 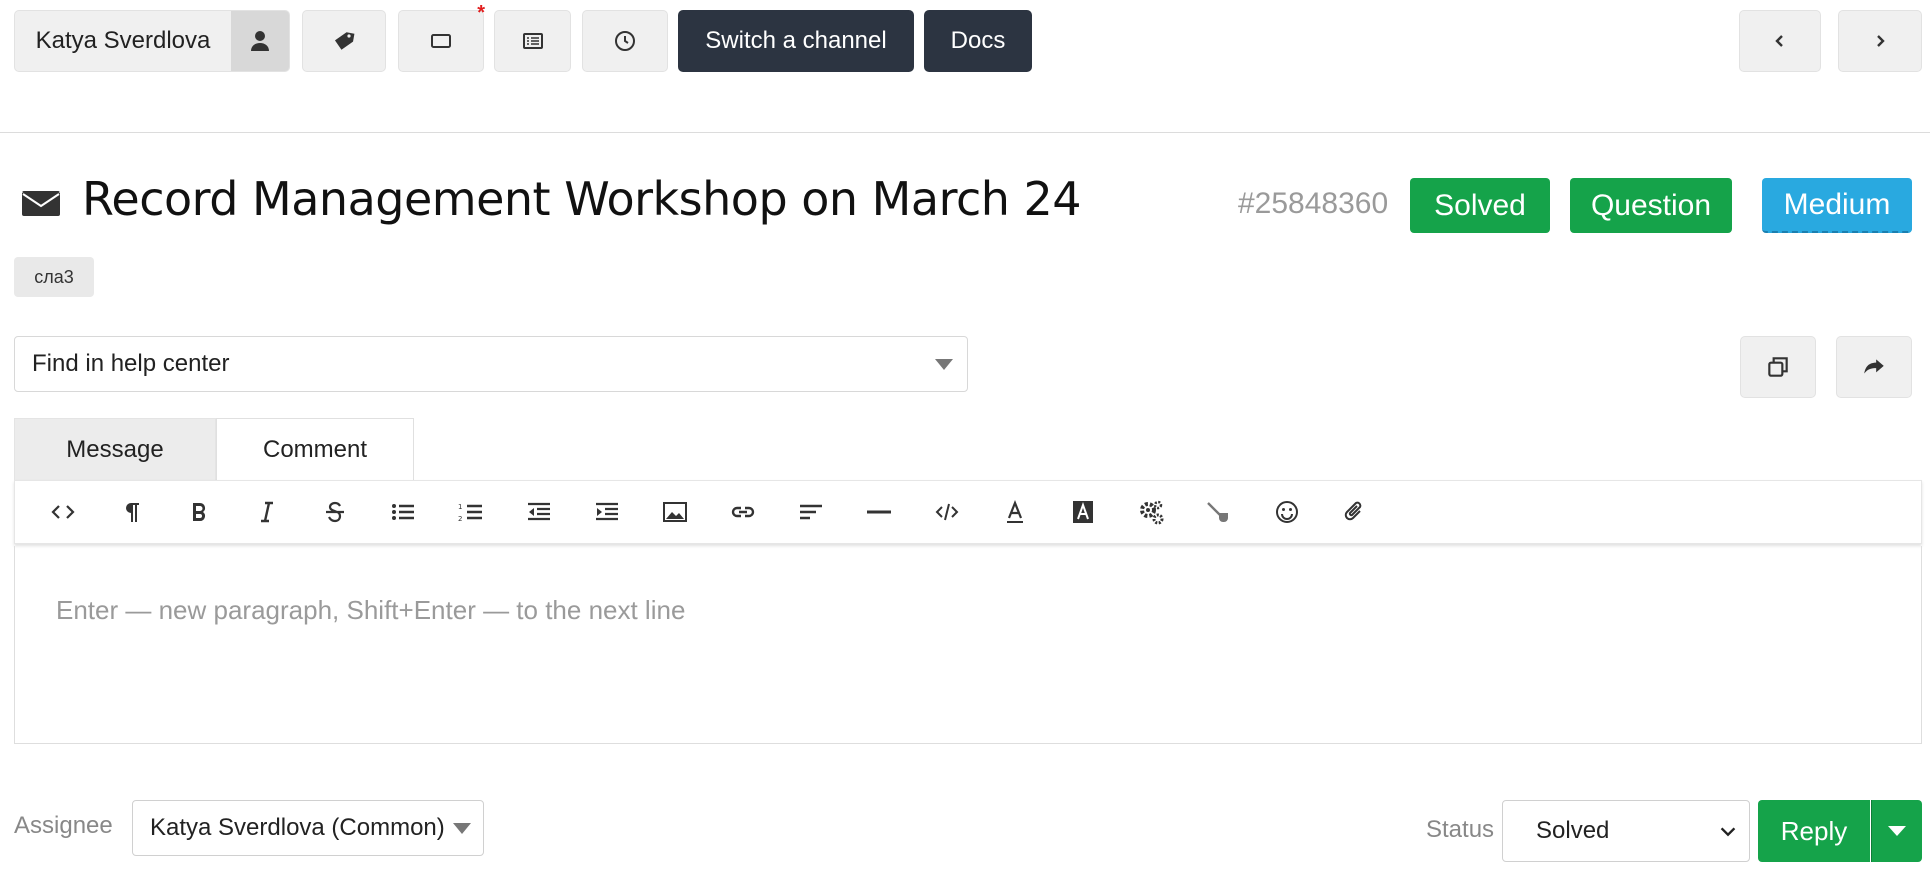 What do you see at coordinates (1480, 205) in the screenshot?
I see `status-badge: Solved` at bounding box center [1480, 205].